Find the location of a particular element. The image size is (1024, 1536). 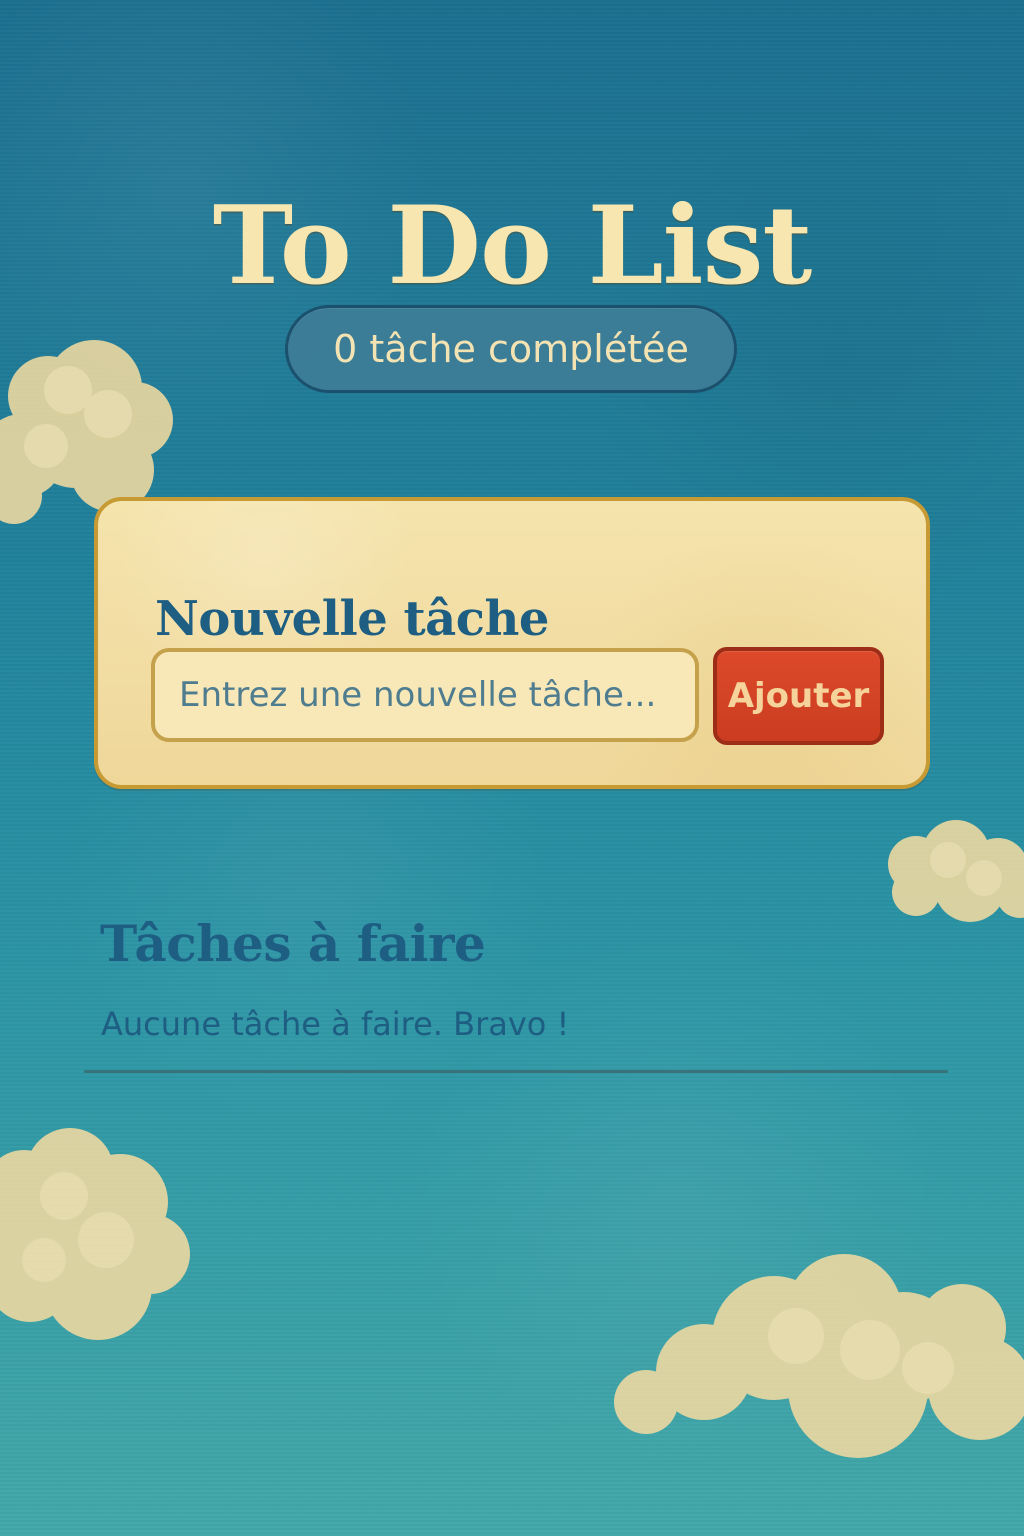

new-task-title: Nouvelle tâche is located at coordinates (352, 618).